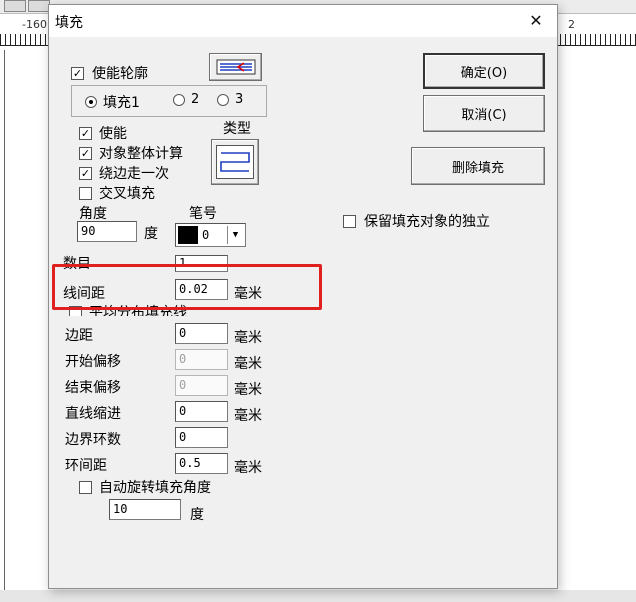  What do you see at coordinates (188, 235) in the screenshot?
I see `pen-color-swatch` at bounding box center [188, 235].